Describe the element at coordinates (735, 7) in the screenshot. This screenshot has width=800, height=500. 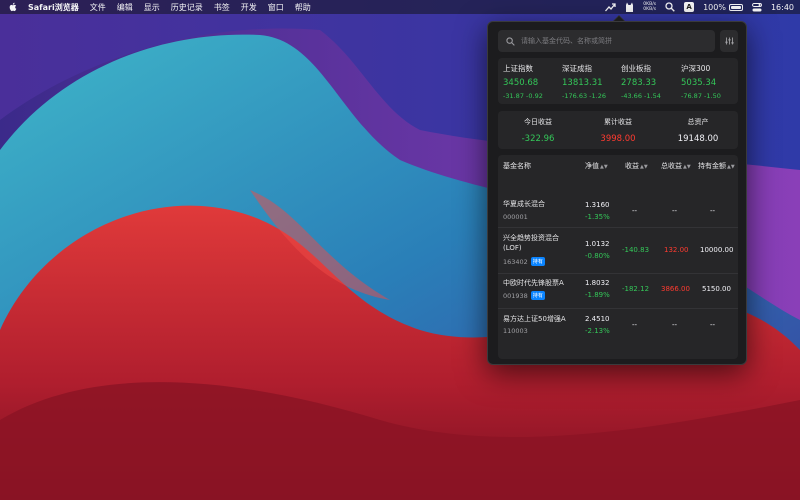
I see `battery-icon` at that location.